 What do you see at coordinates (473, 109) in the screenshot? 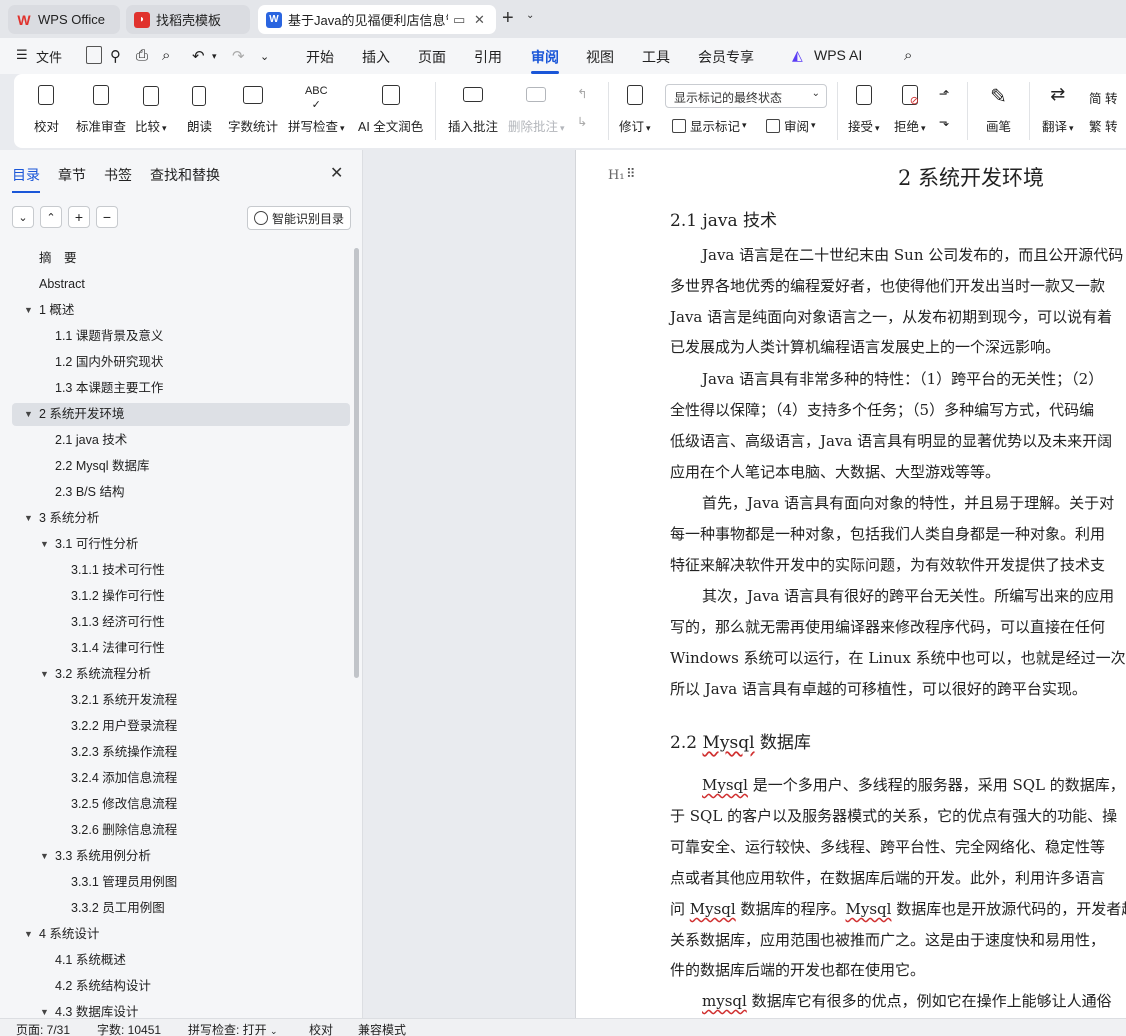
I see `insert-comment-button: 插入批注` at bounding box center [473, 109].